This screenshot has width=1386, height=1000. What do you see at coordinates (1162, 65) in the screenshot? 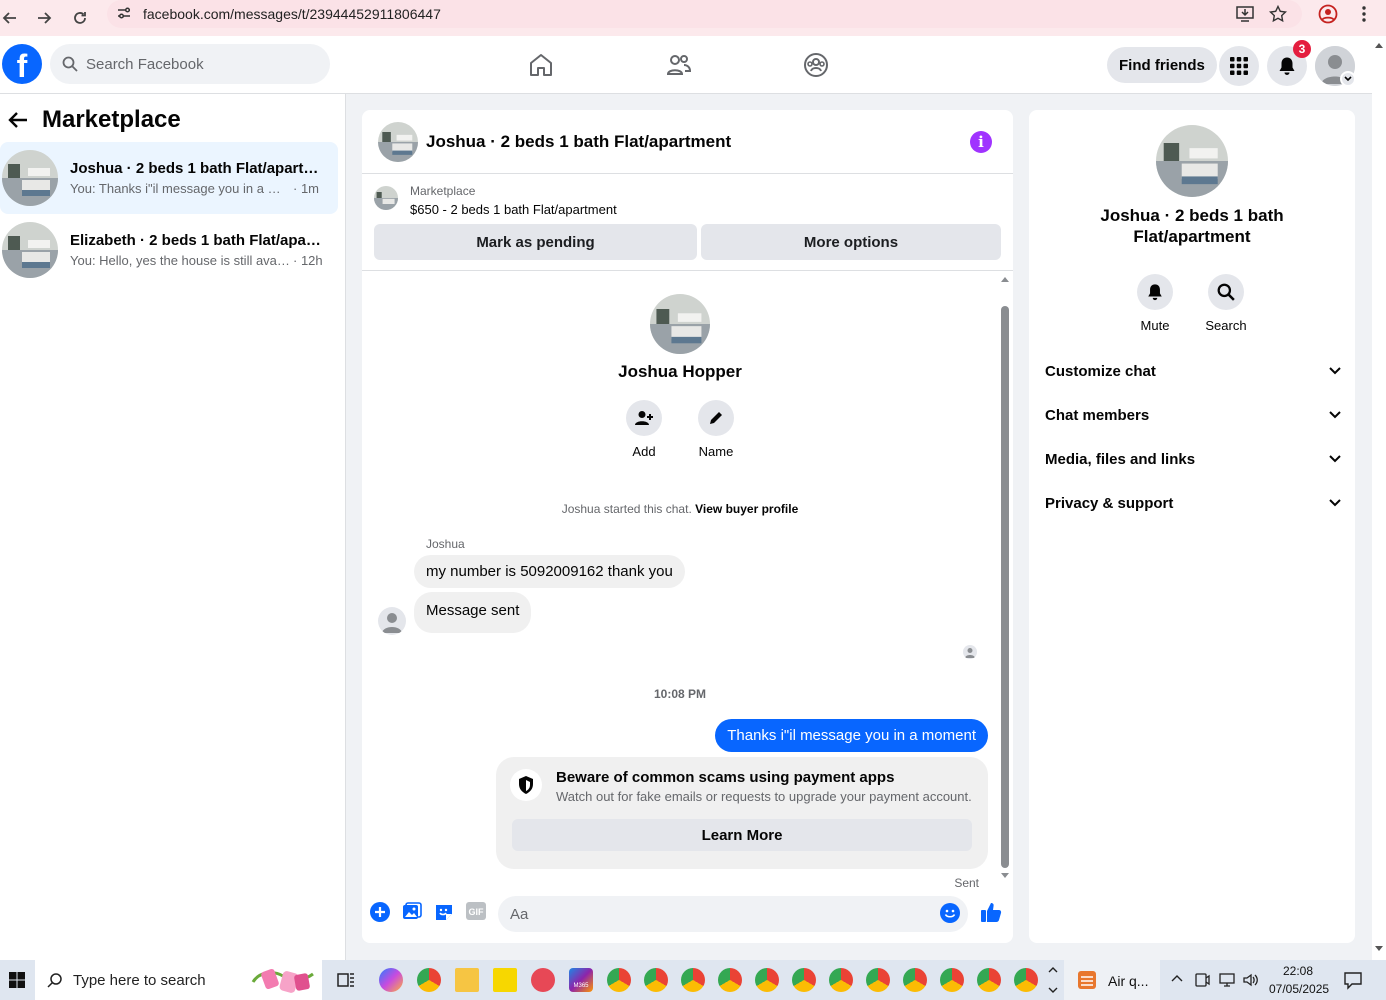
I see `find-friends-button: Find friends` at bounding box center [1162, 65].